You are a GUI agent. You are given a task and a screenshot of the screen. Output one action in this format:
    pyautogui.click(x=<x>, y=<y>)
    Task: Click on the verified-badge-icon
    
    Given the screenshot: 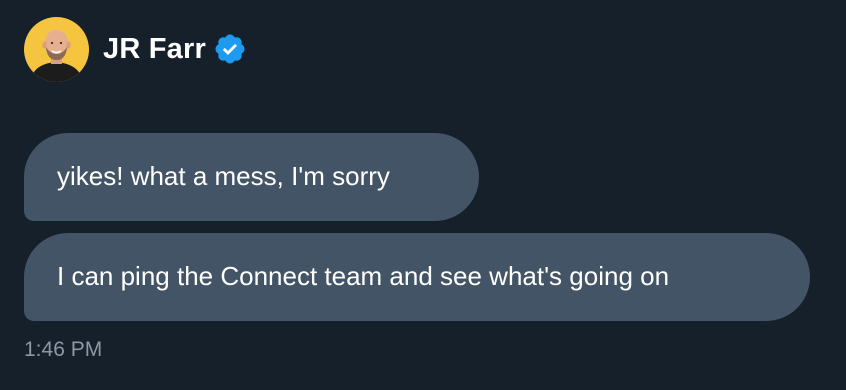 What is the action you would take?
    pyautogui.click(x=230, y=49)
    